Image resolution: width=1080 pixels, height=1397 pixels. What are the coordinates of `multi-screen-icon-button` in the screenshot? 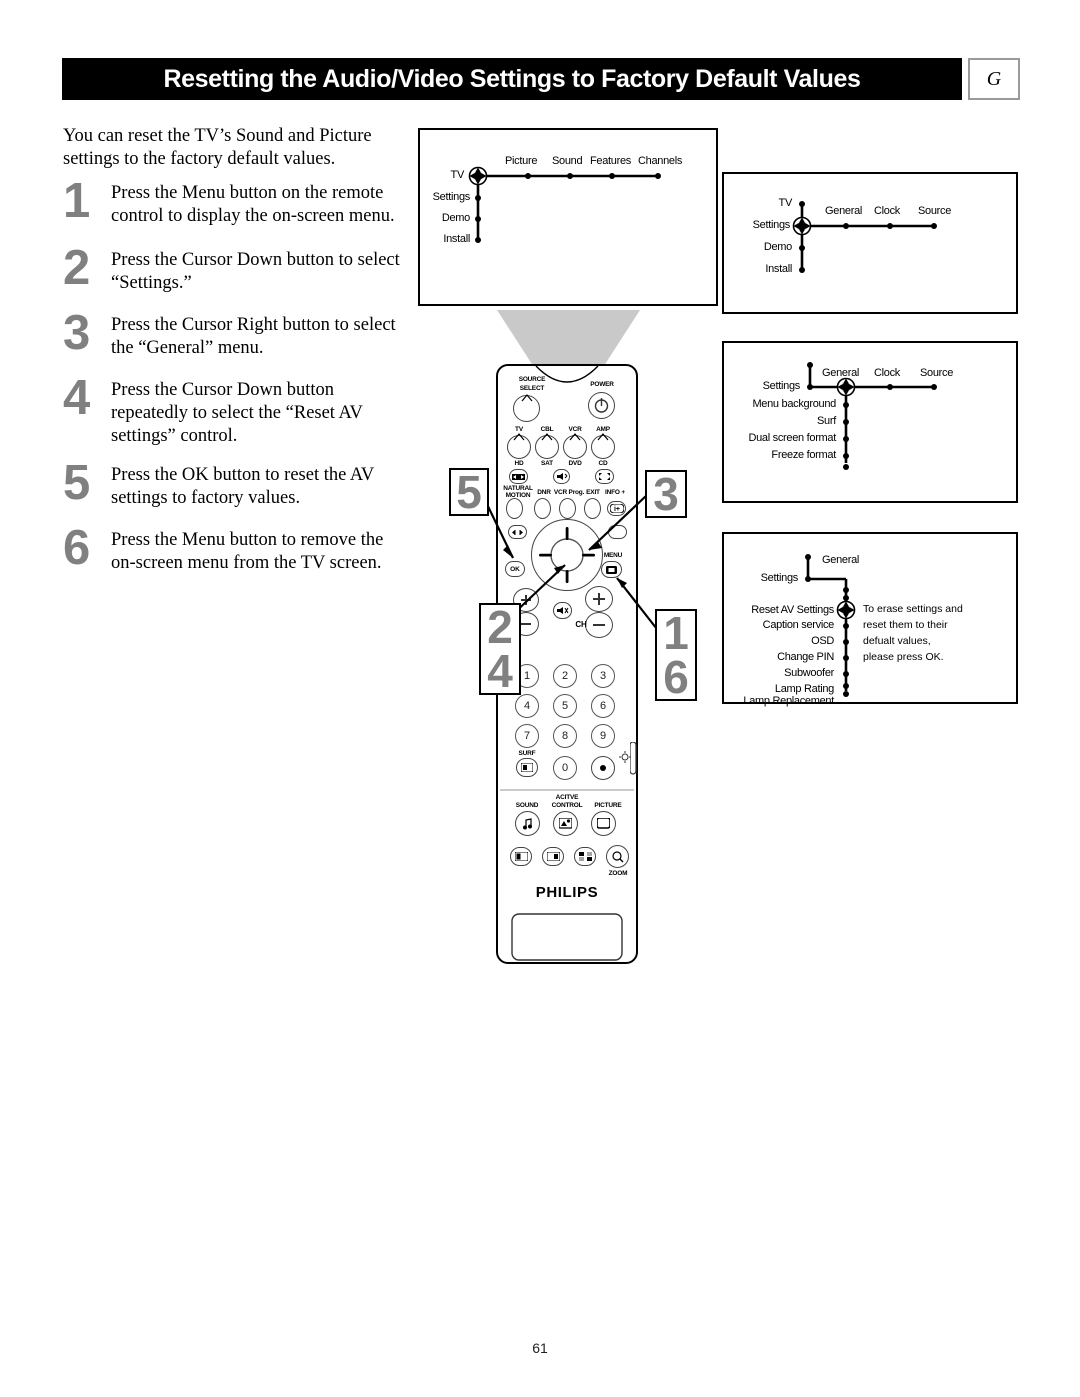 It's located at (585, 856).